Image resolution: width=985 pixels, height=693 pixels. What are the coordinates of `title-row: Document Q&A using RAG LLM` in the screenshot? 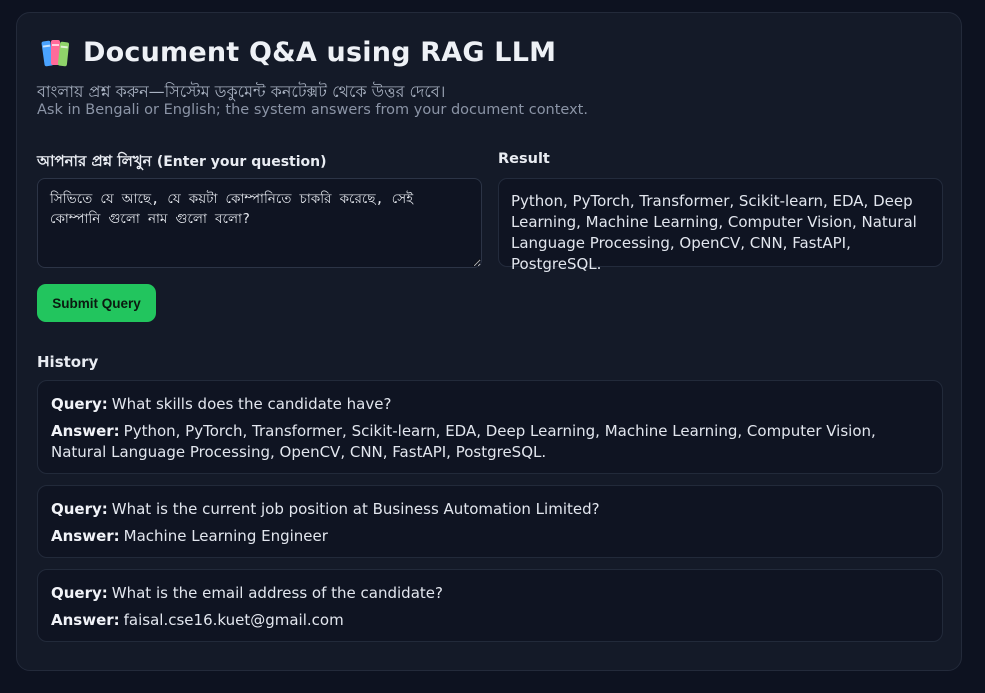 It's located at (298, 52).